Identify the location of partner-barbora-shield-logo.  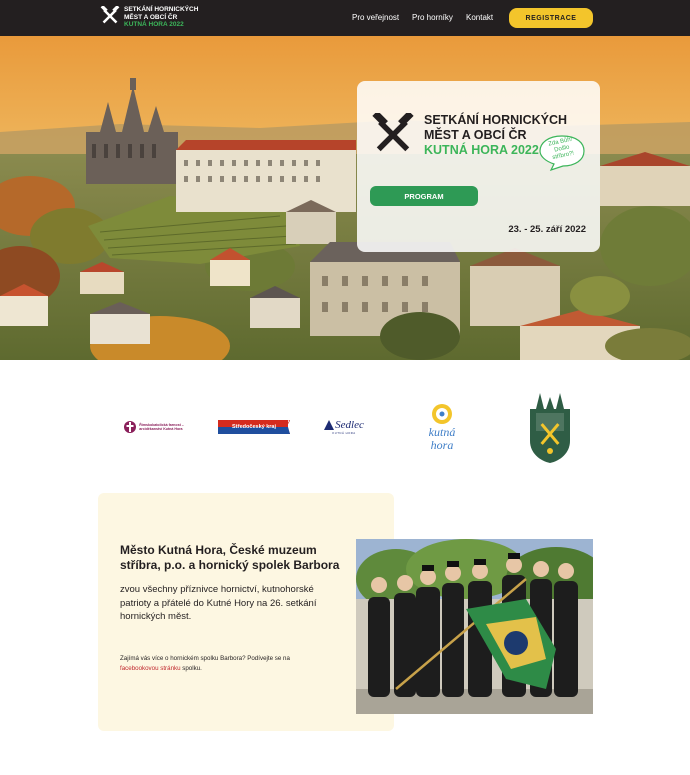
(550, 428).